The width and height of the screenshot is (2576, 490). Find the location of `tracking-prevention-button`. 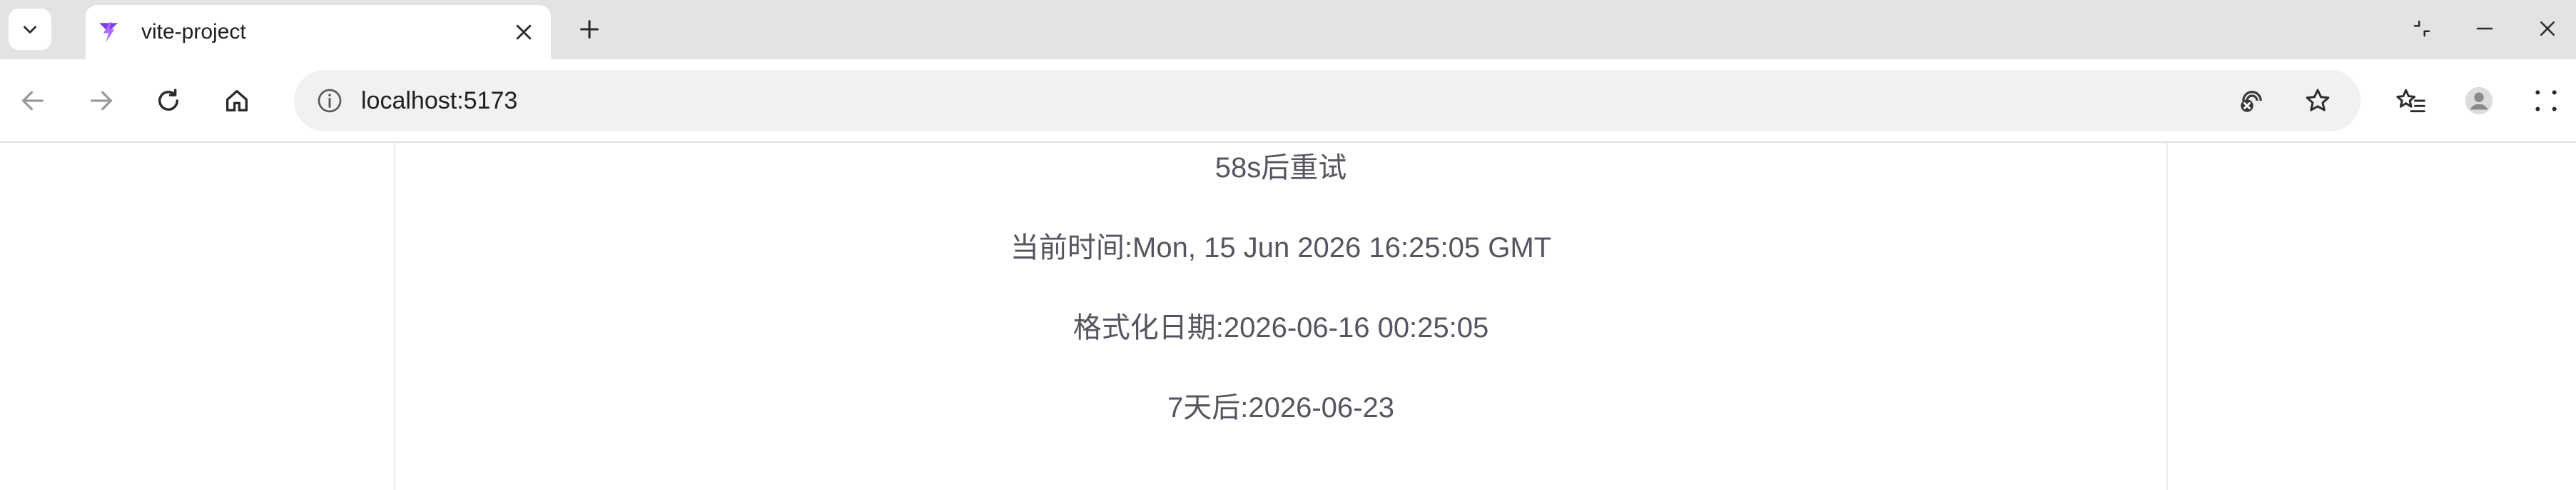

tracking-prevention-button is located at coordinates (2252, 101).